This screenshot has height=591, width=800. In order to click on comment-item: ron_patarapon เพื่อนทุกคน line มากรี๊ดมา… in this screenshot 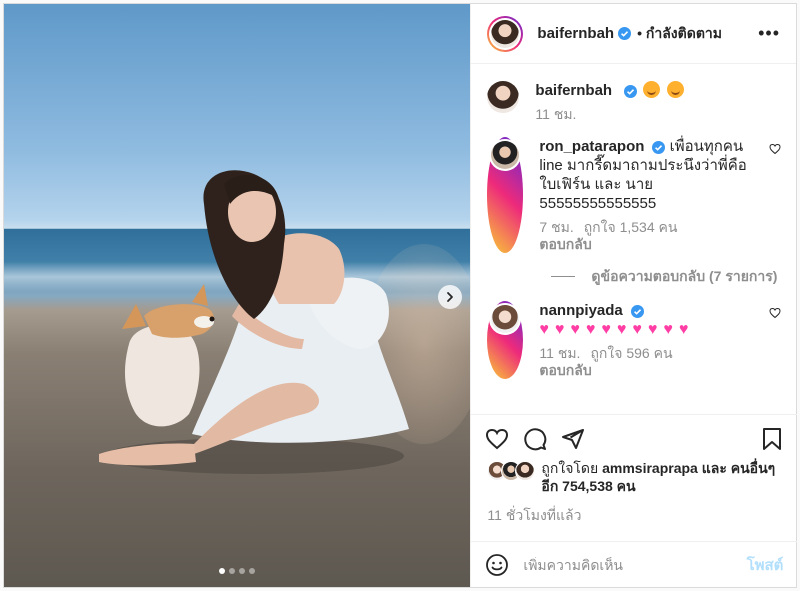, I will do `click(634, 195)`.